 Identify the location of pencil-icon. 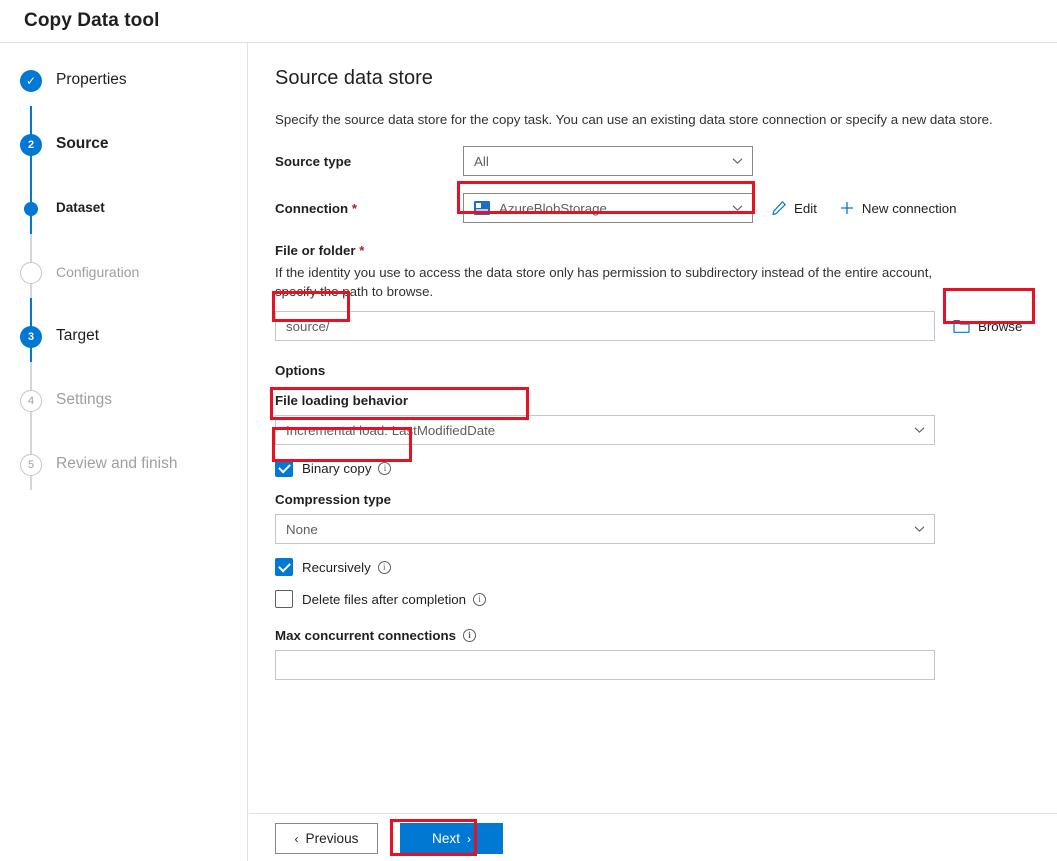
(779, 208).